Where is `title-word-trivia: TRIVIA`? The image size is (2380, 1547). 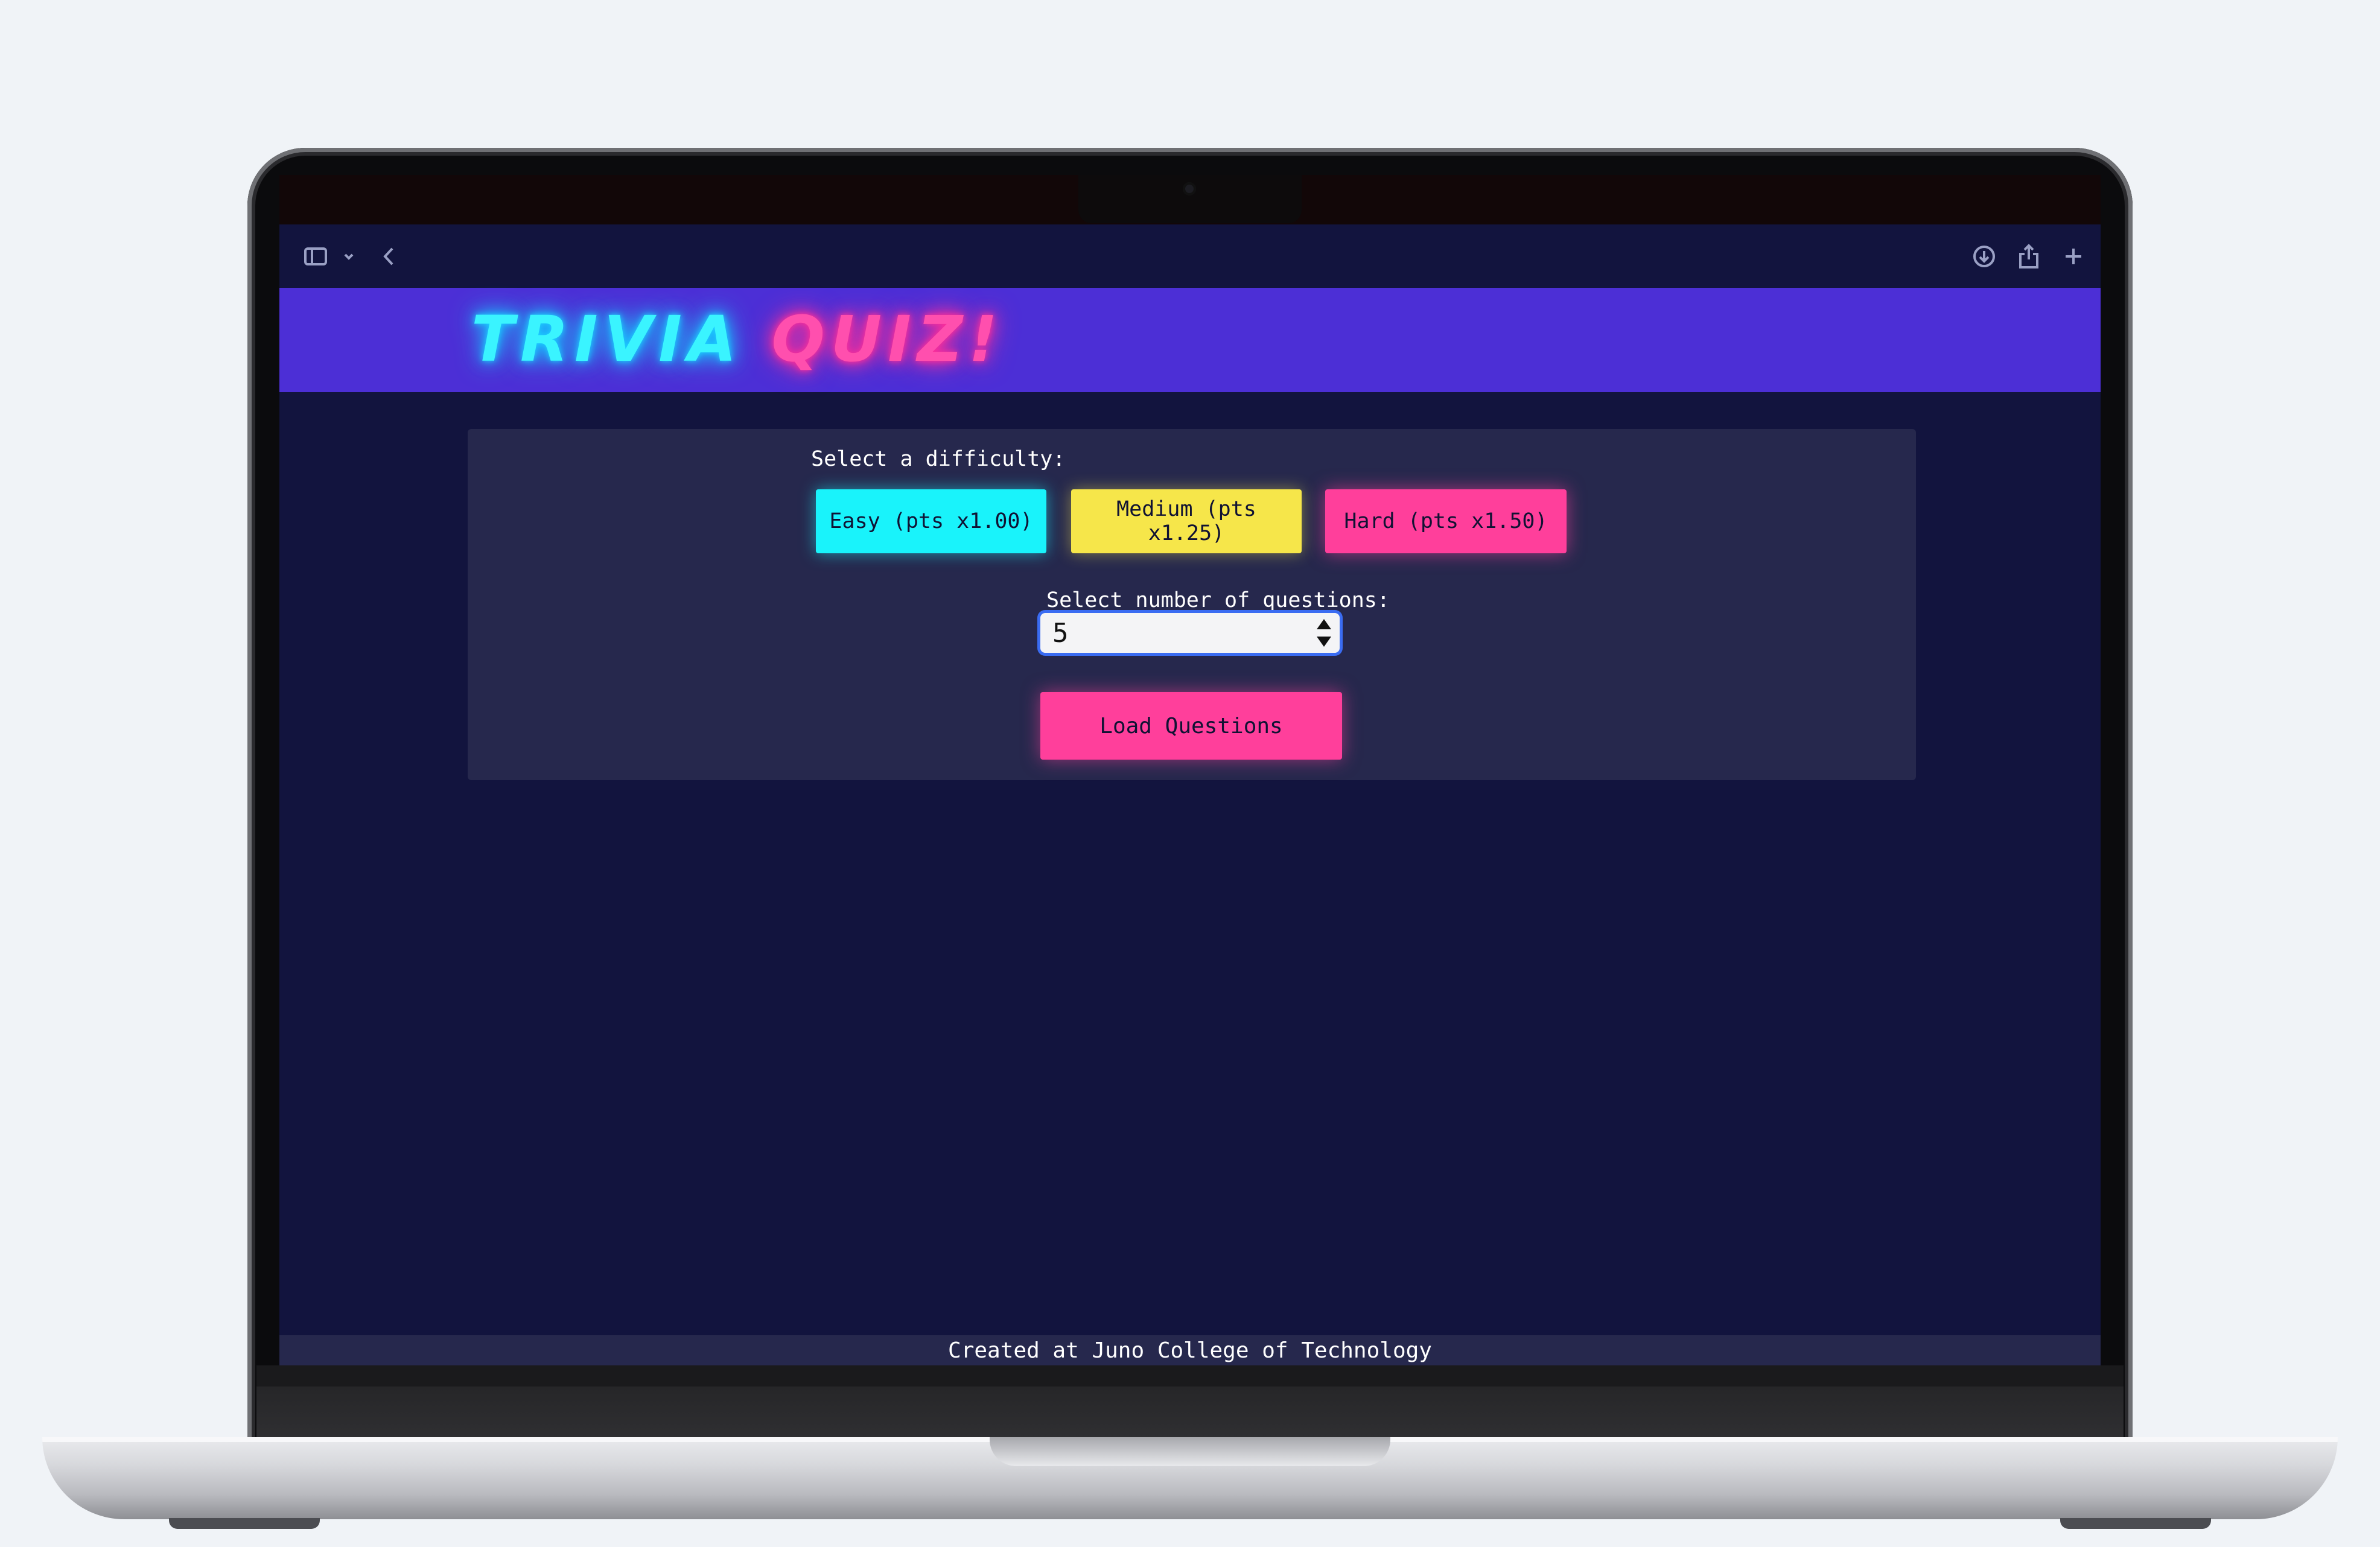 title-word-trivia: TRIVIA is located at coordinates (607, 339).